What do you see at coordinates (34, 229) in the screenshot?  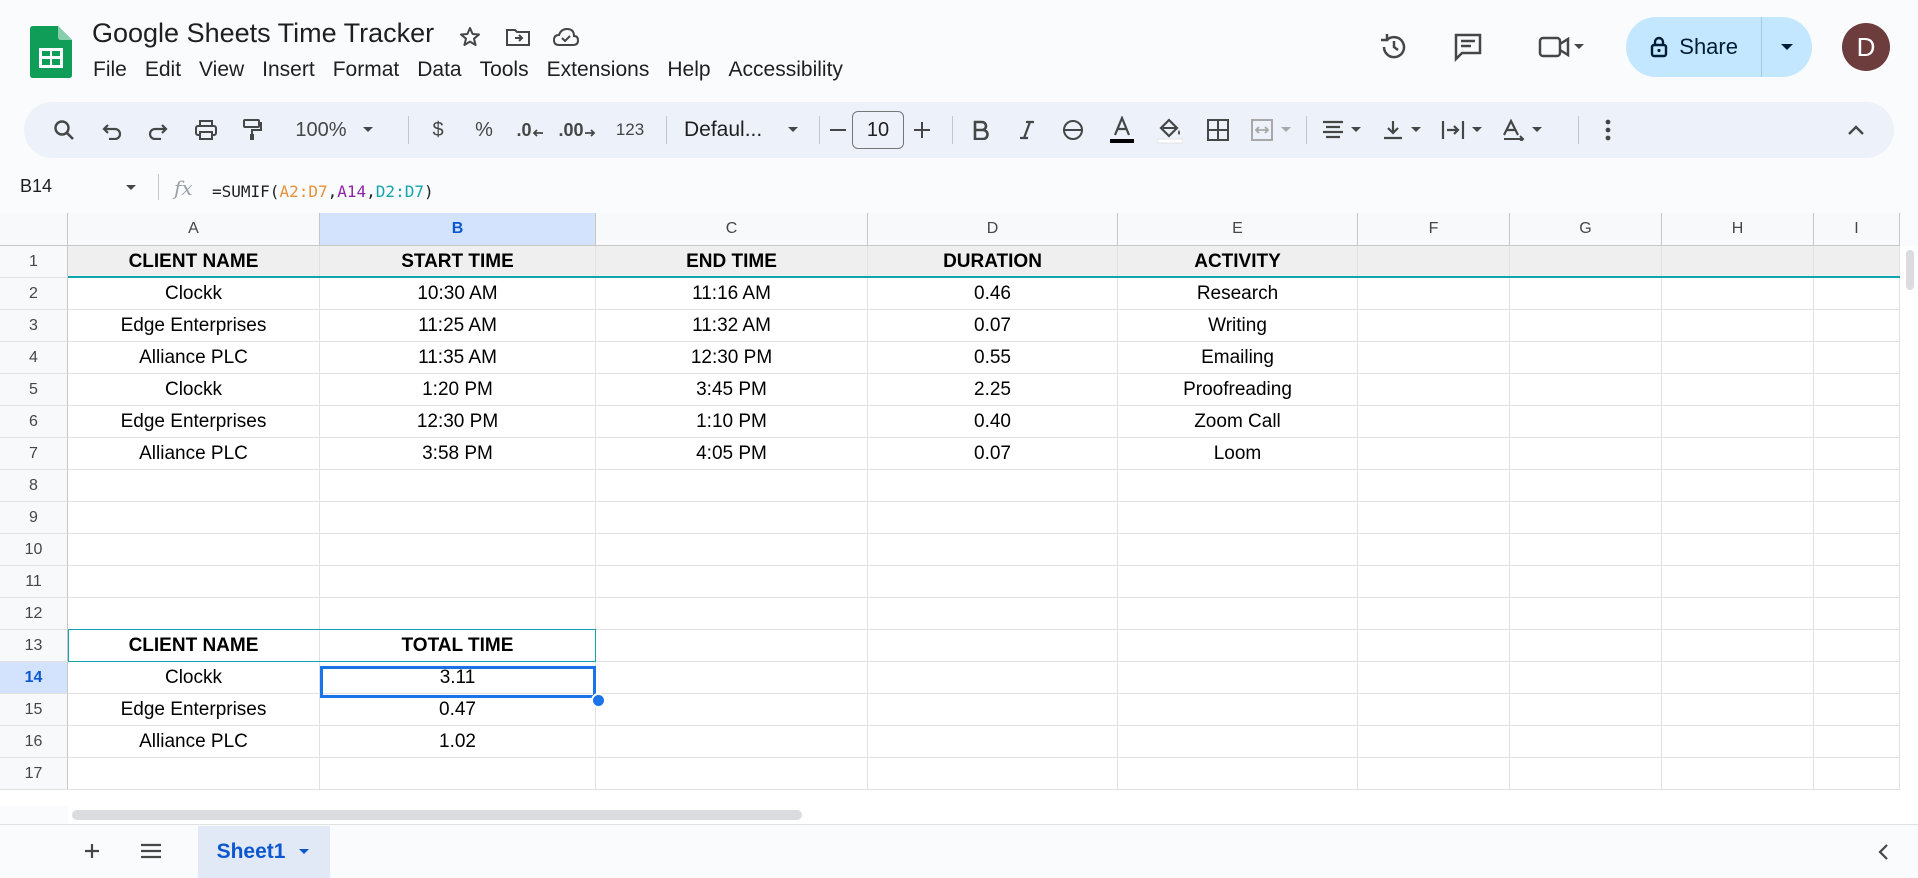 I see `select-all-corner` at bounding box center [34, 229].